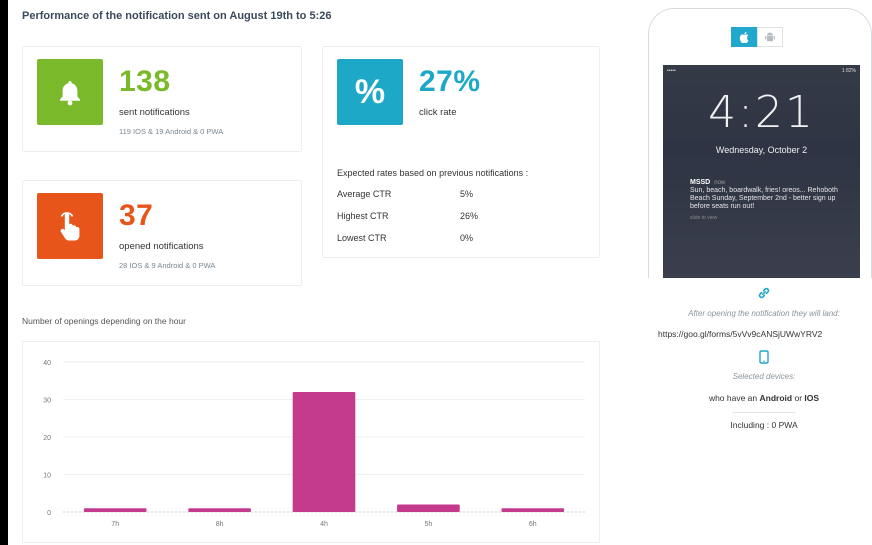 This screenshot has height=545, width=872. I want to click on x-tick-label: 5h, so click(429, 524).